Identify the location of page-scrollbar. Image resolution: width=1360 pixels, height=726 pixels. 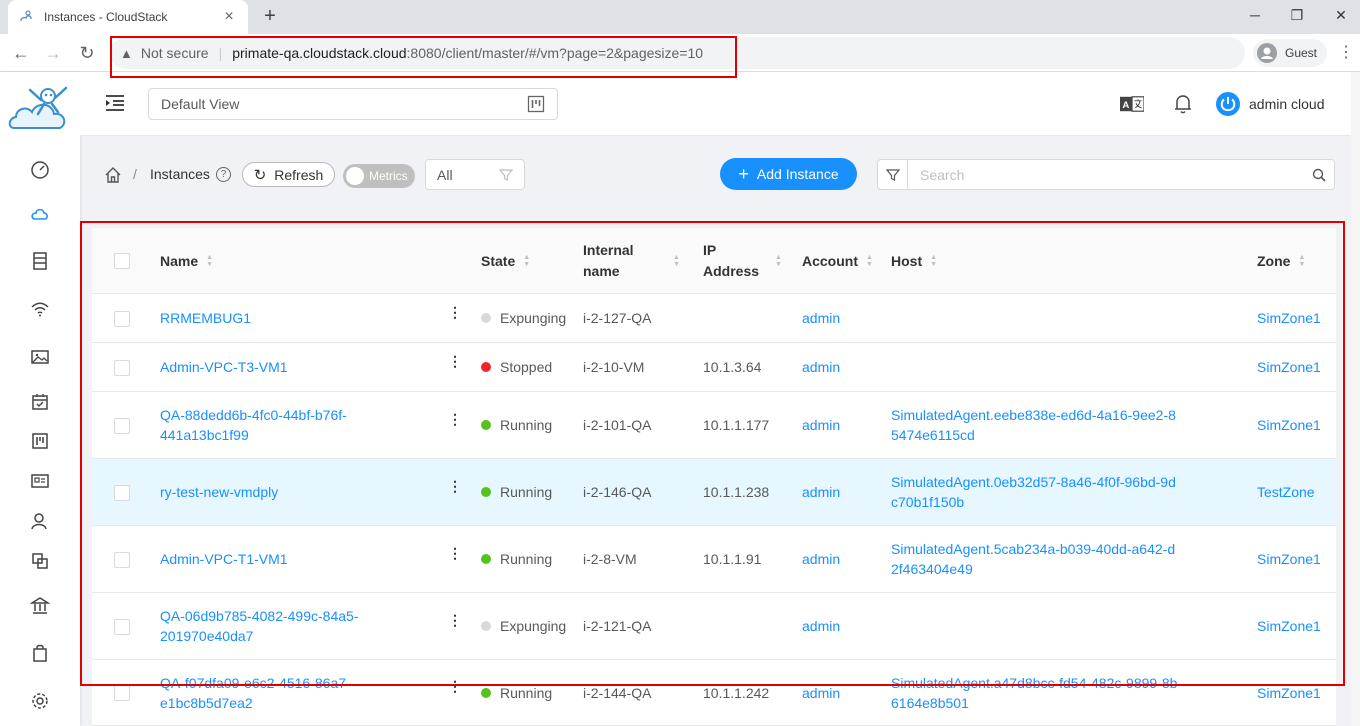
(1355, 399).